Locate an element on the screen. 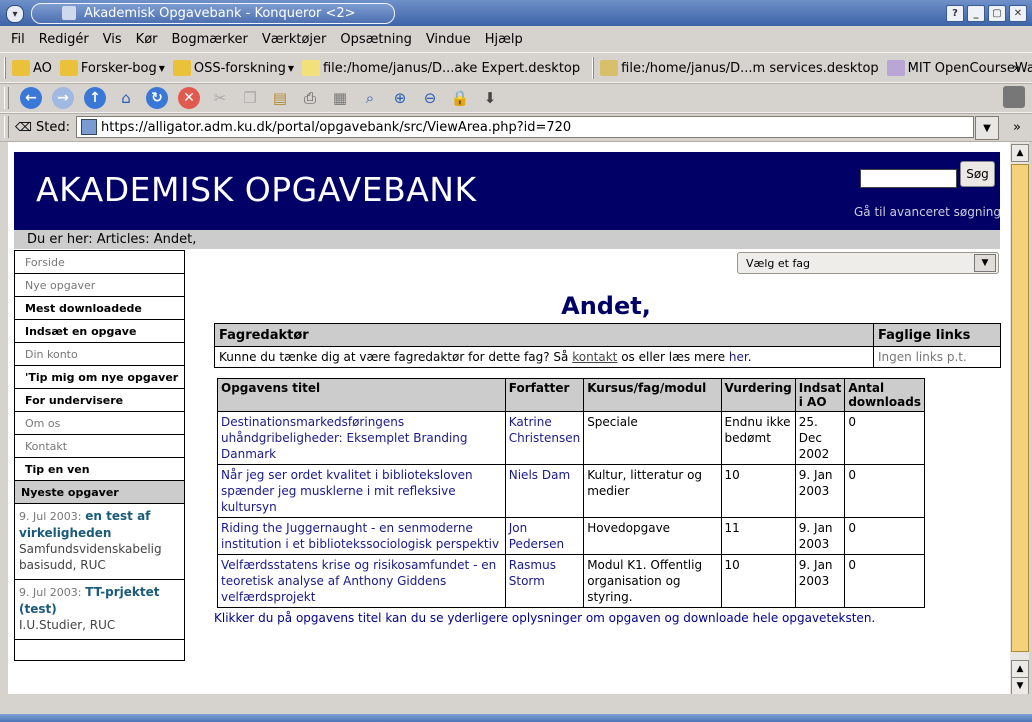  cut-icon: ✂ is located at coordinates (220, 98).